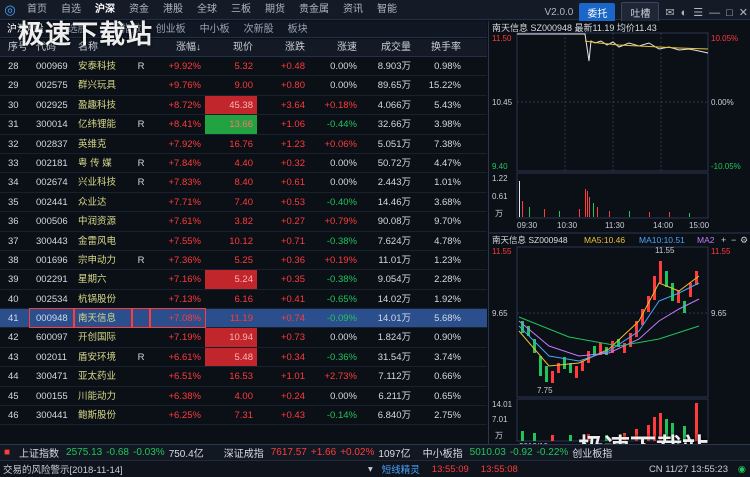 The image size is (750, 477). Describe the element at coordinates (314, 10) in the screenshot. I see `menu-item-8: 贵金属` at that location.